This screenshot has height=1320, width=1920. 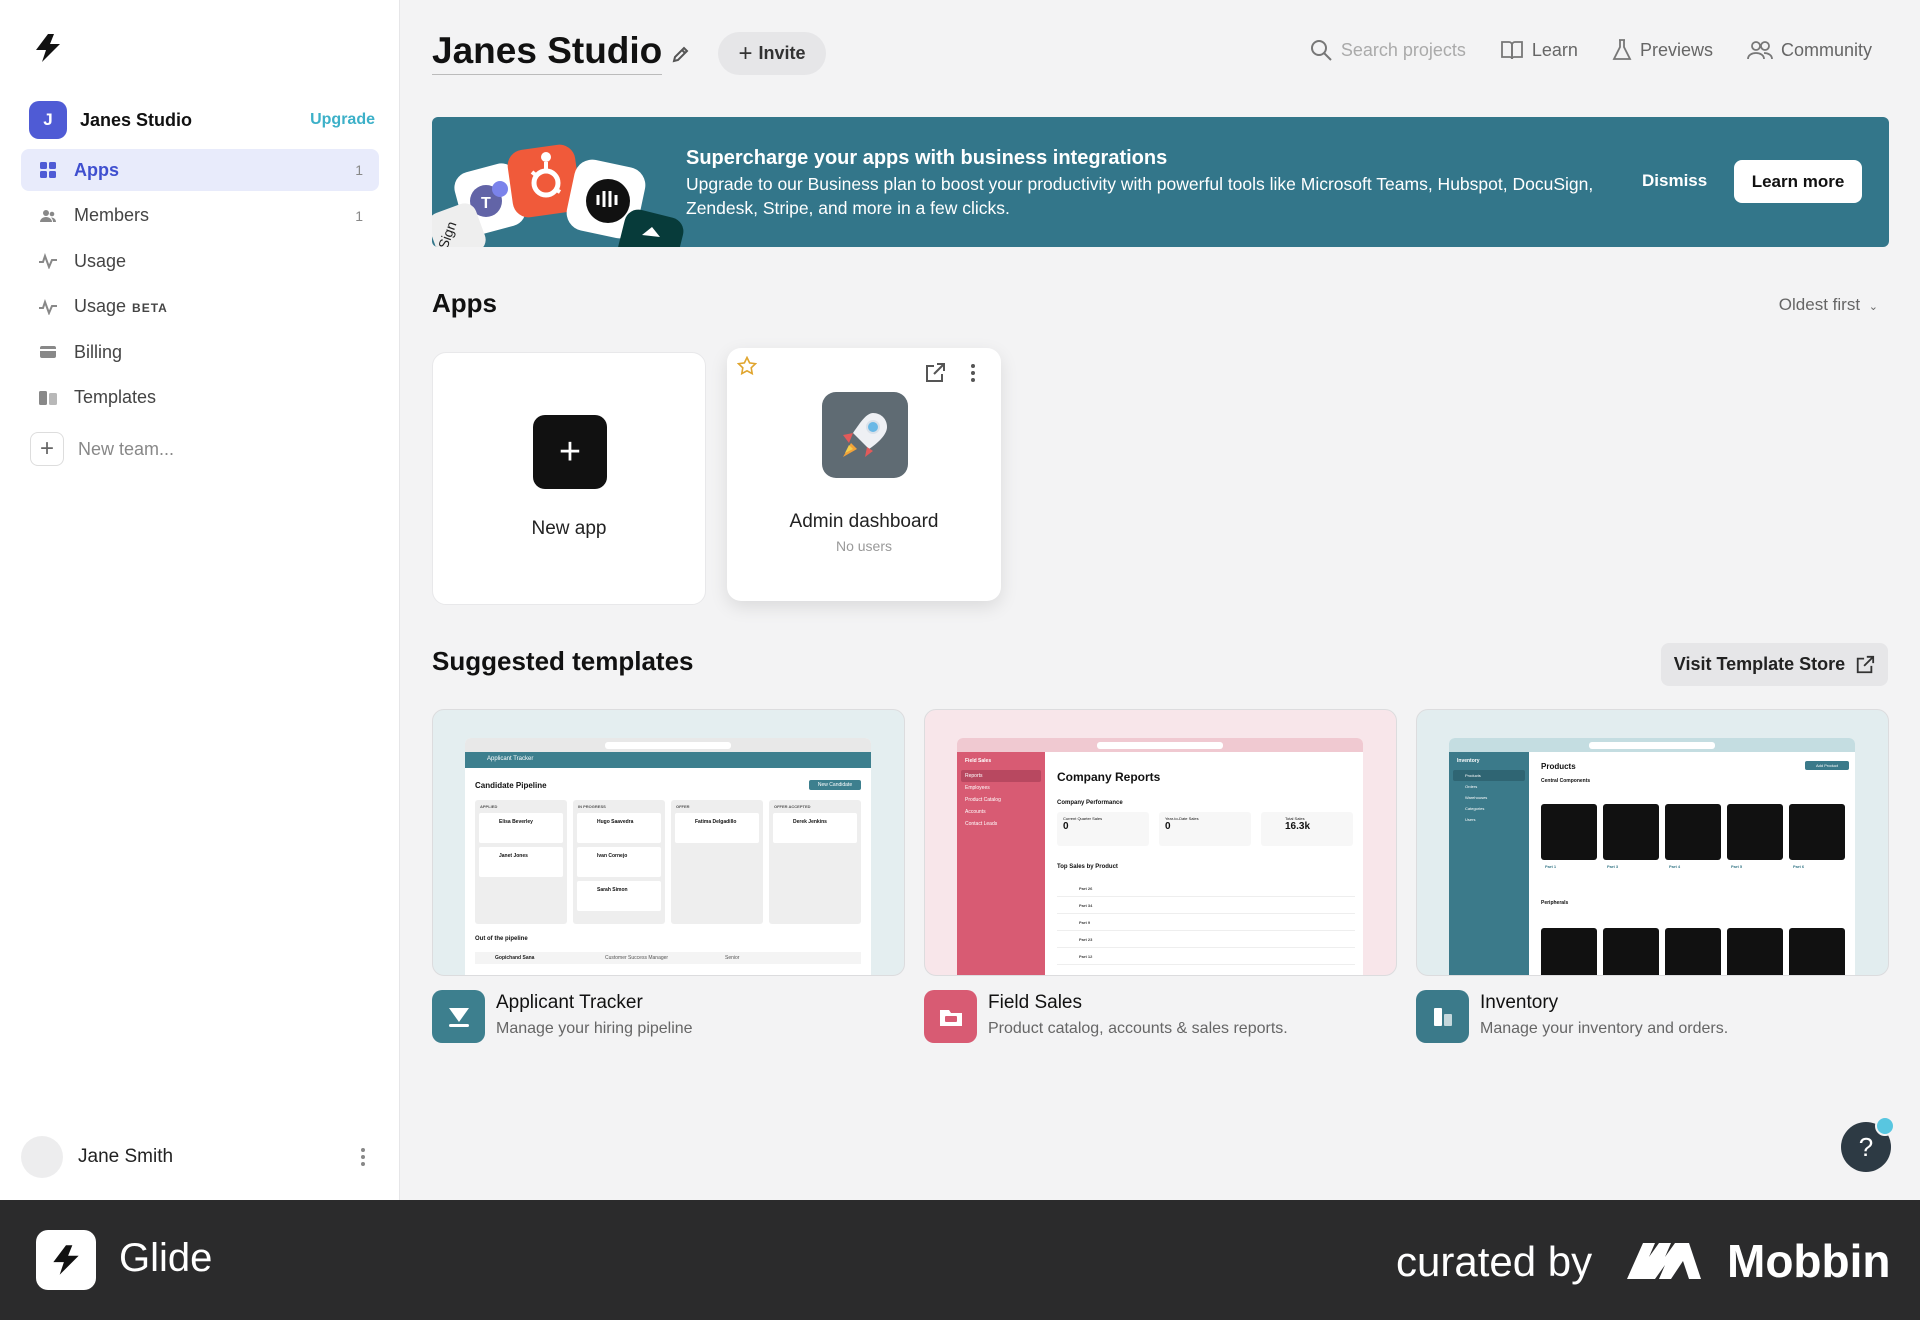 What do you see at coordinates (200, 398) in the screenshot?
I see `sidebar-item-templates: Templates` at bounding box center [200, 398].